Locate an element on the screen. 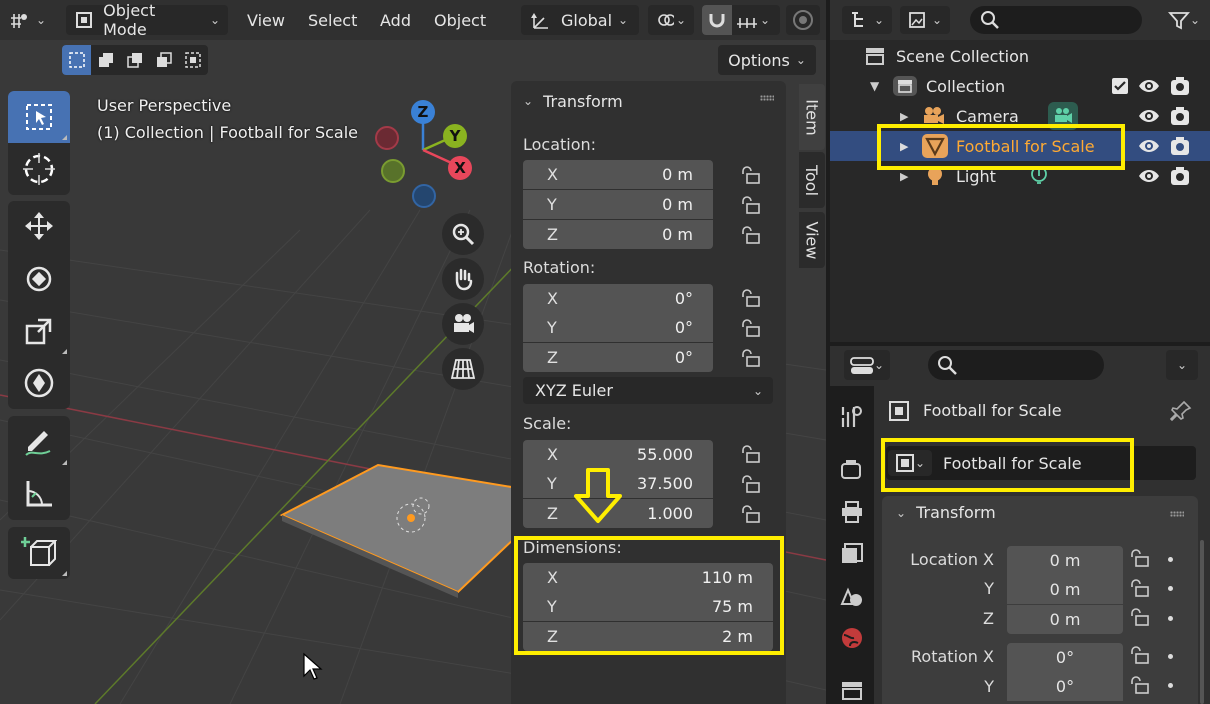 This screenshot has width=1210, height=704. pin-icon is located at coordinates (1181, 411).